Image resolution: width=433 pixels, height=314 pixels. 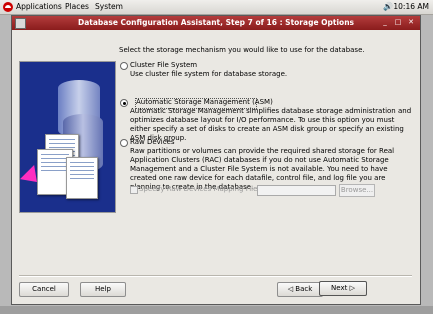 I want to click on option-label-cluster-file-system: Cluster File System, so click(x=163, y=65).